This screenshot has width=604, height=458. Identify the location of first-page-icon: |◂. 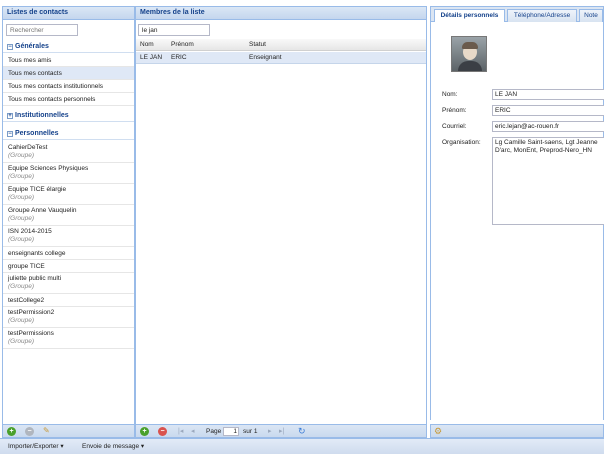
(180, 431).